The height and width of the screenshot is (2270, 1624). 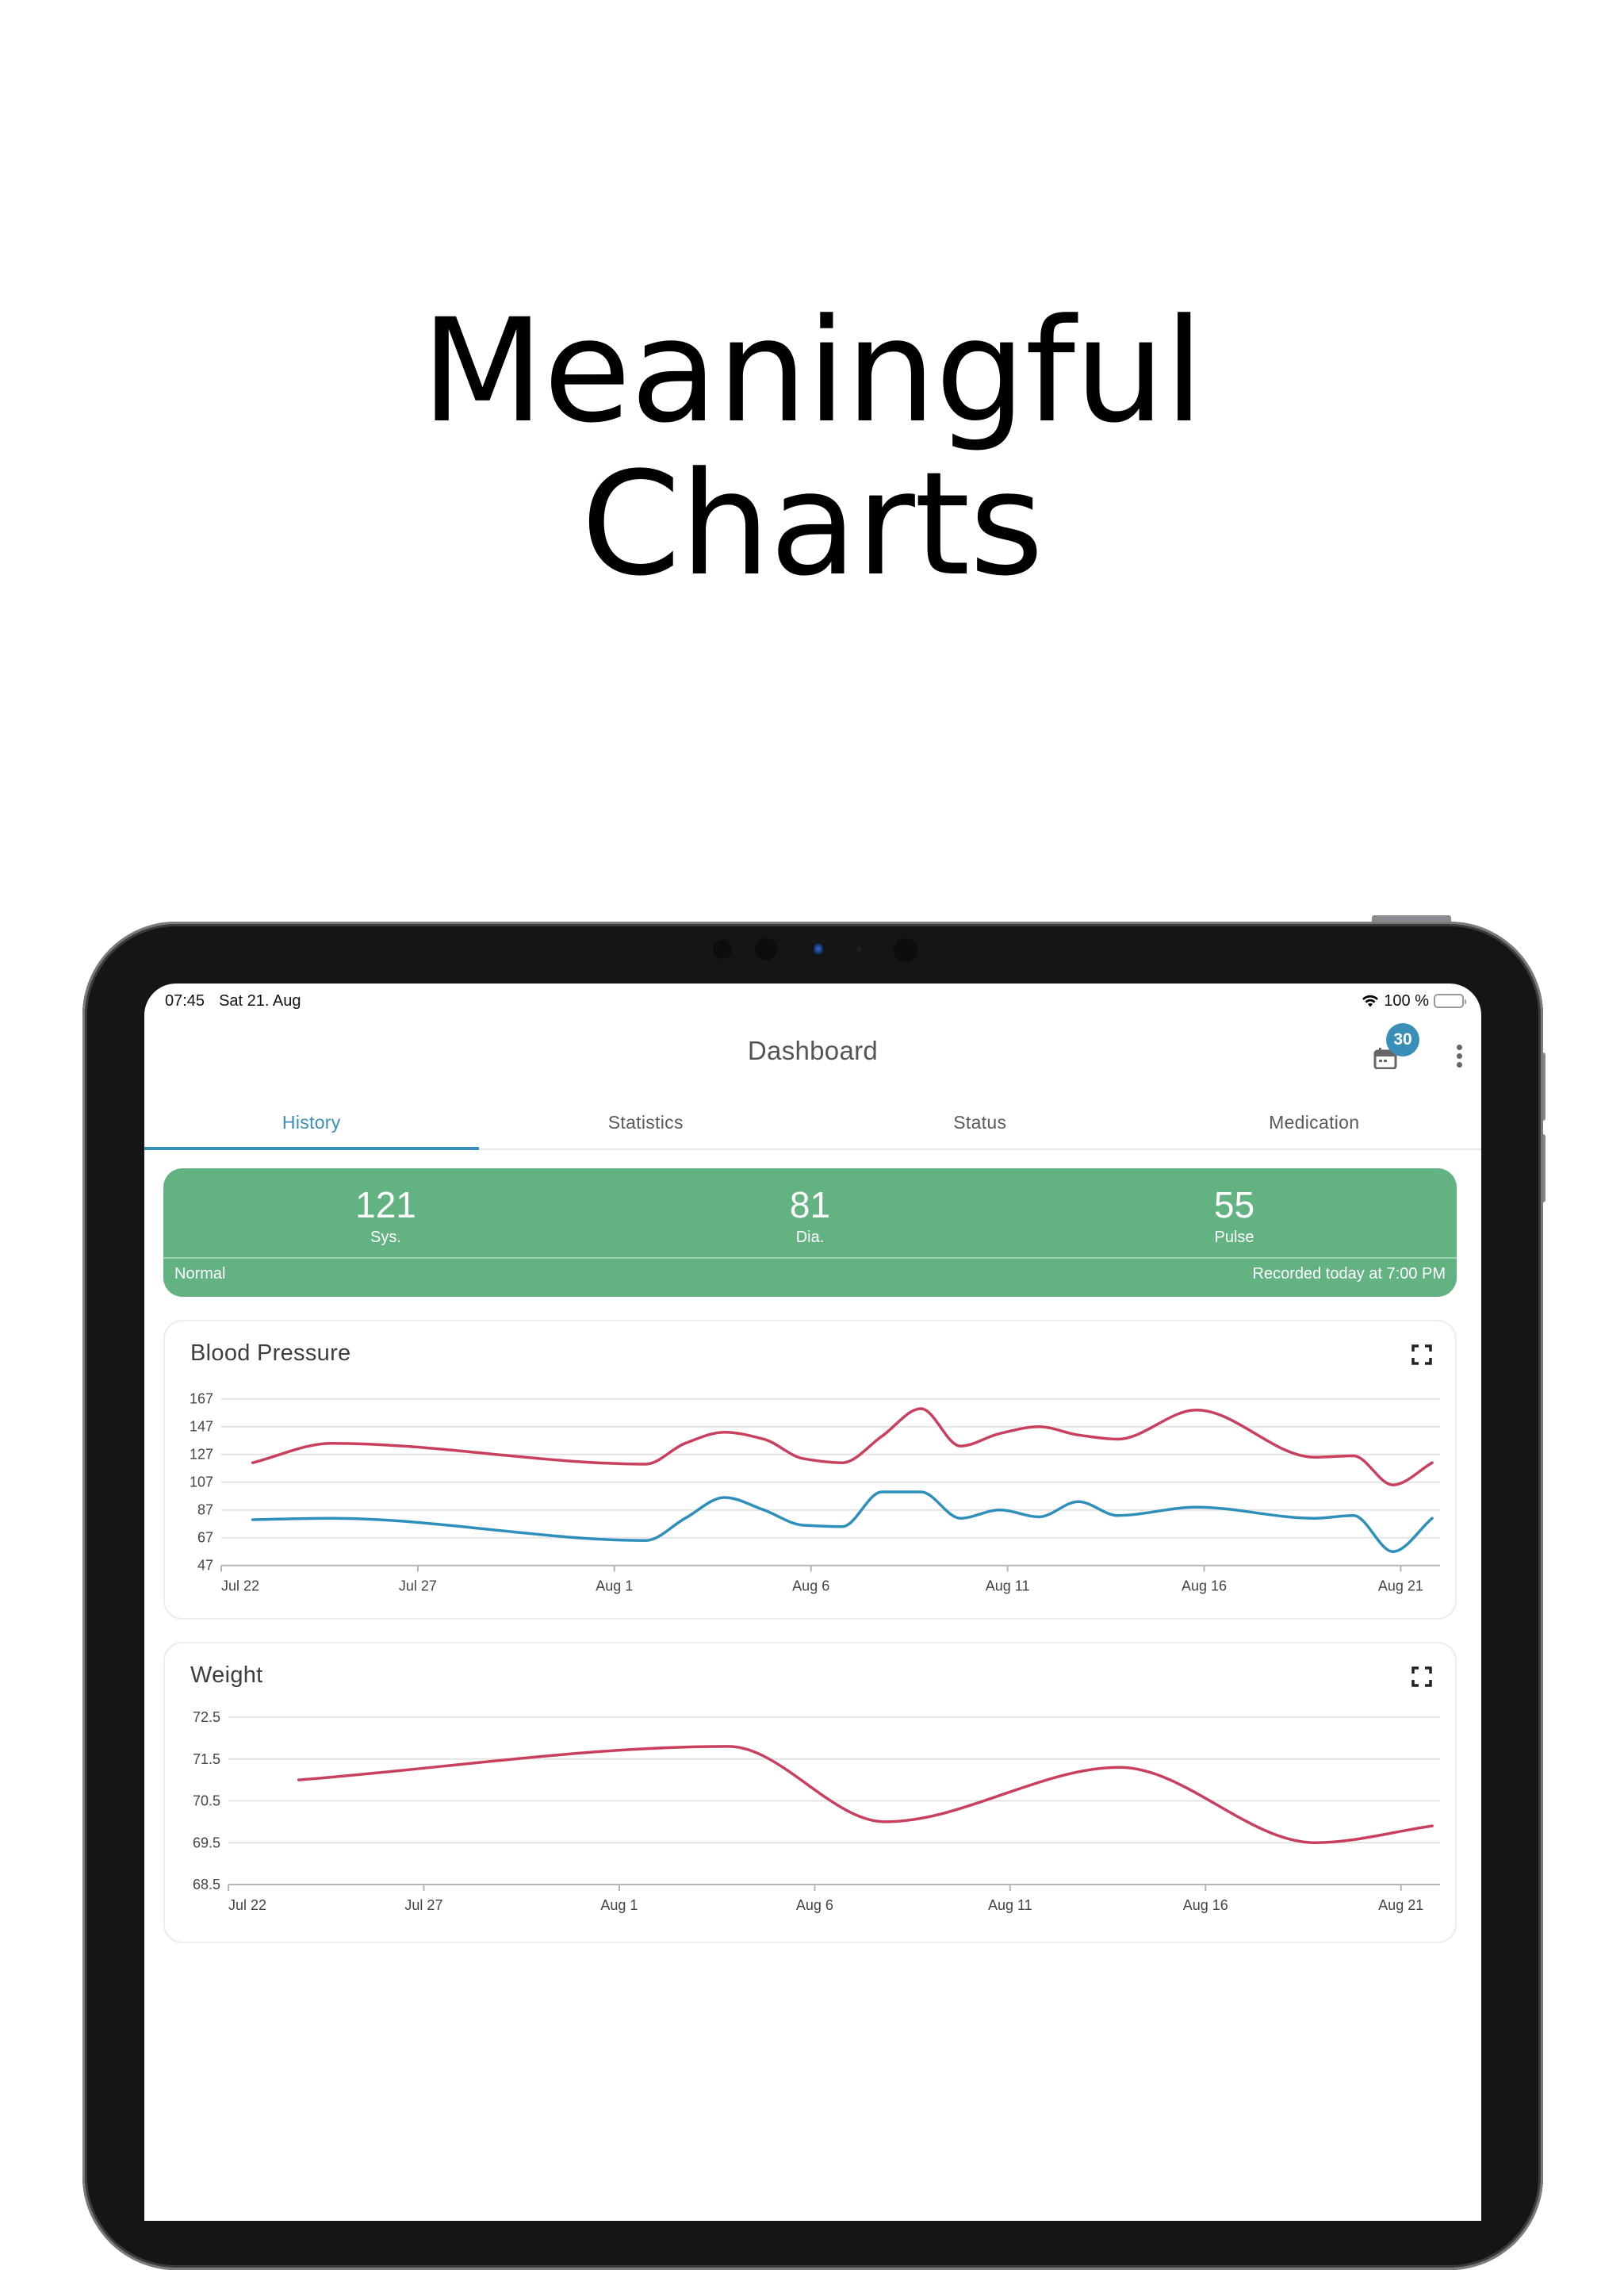 I want to click on more-options-button, so click(x=1459, y=1056).